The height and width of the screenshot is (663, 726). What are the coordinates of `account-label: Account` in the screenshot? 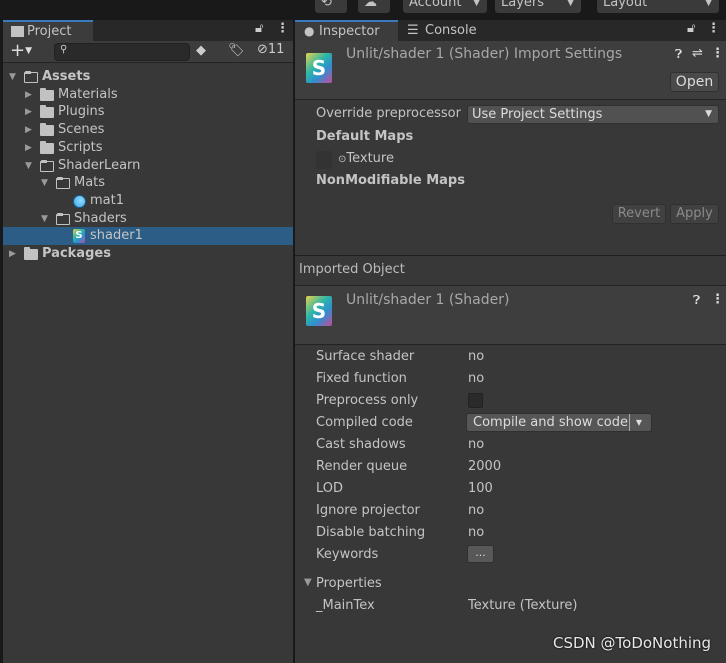 It's located at (435, 5).